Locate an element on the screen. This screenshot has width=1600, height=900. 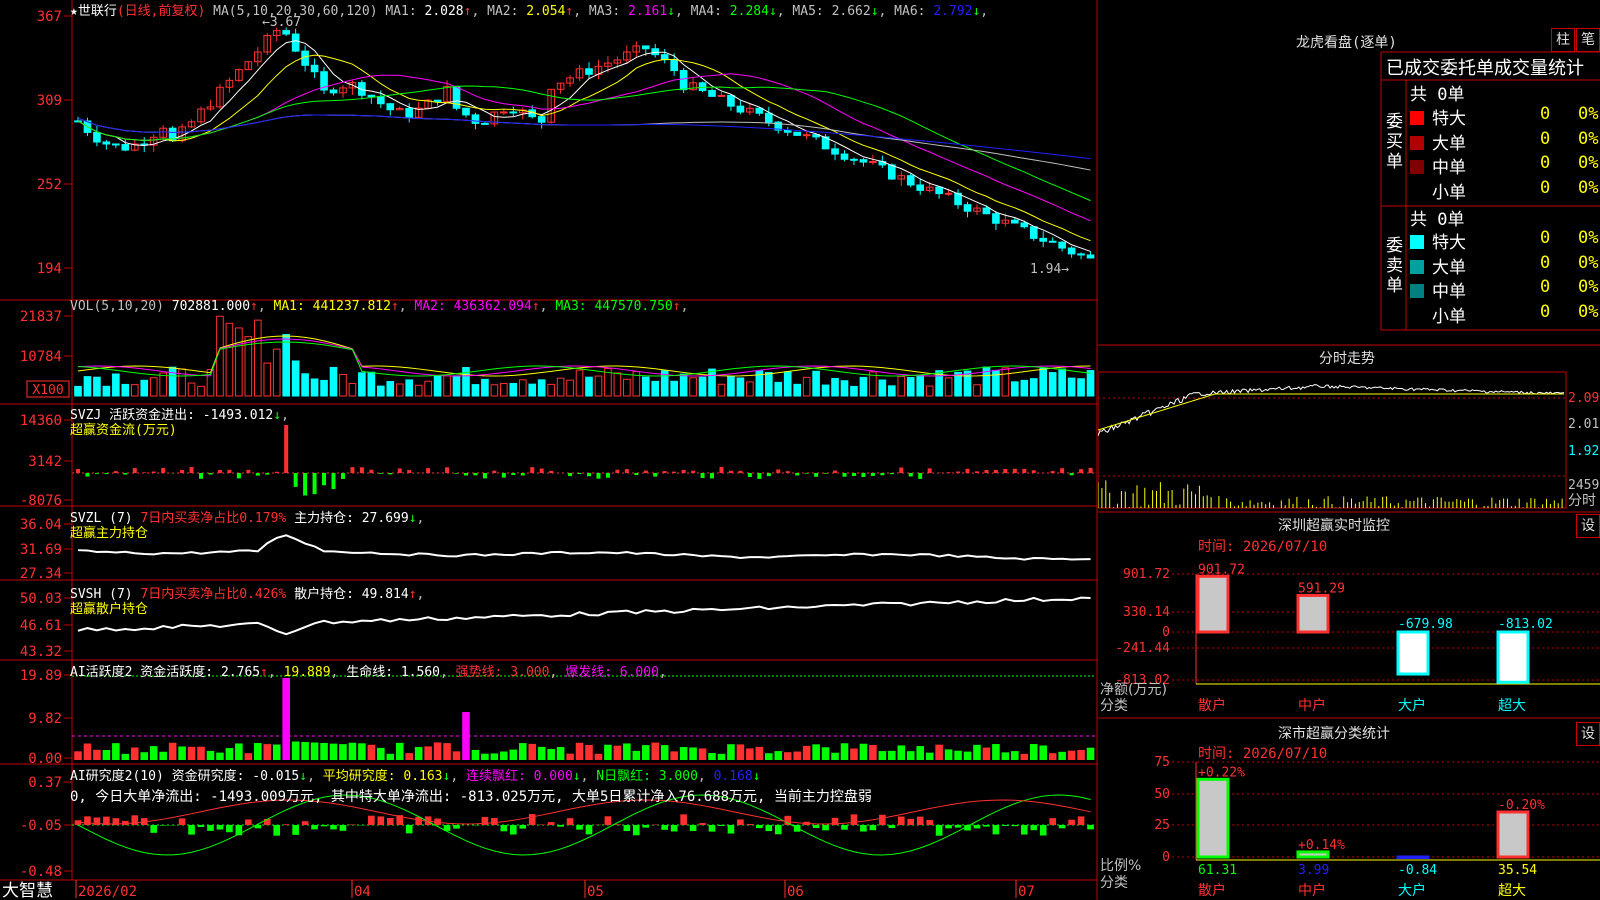
vol-ma-label-3: MA3: is located at coordinates (571, 306).